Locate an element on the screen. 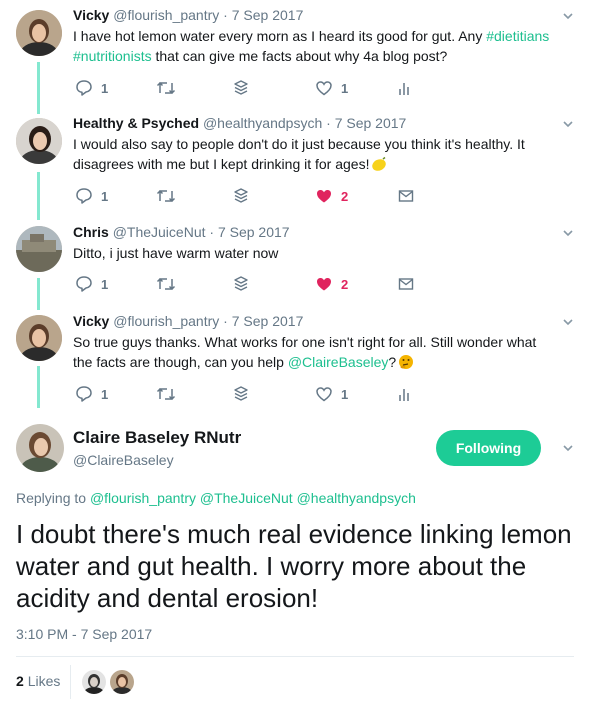 Image resolution: width=598 pixels, height=707 pixels. hashtag-link: #nutritionists is located at coordinates (112, 56).